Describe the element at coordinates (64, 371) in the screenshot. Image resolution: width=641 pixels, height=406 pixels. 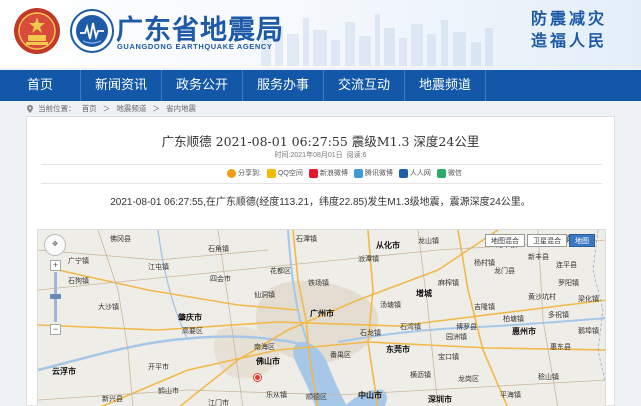
I see `city-label: 云浮市` at that location.